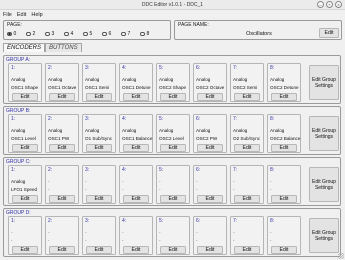 This screenshot has height=260, width=345. I want to click on encoder-slot: 1: - - Edit, so click(25, 235).